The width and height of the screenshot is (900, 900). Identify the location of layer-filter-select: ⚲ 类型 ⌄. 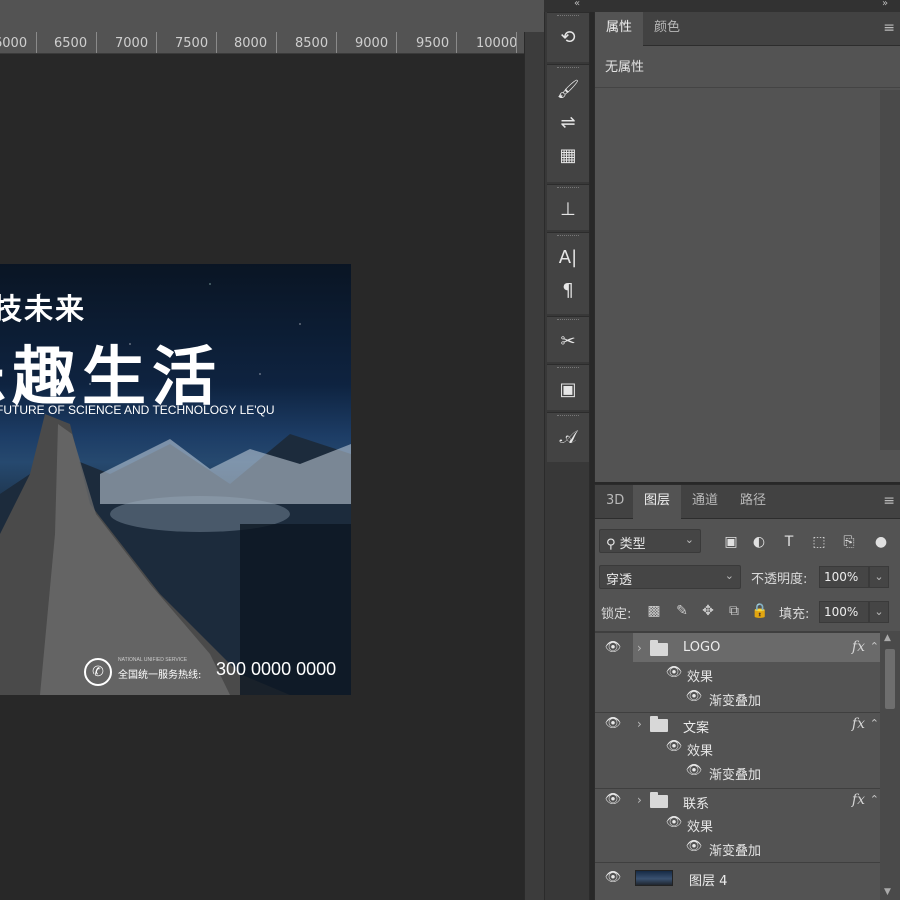
(650, 541).